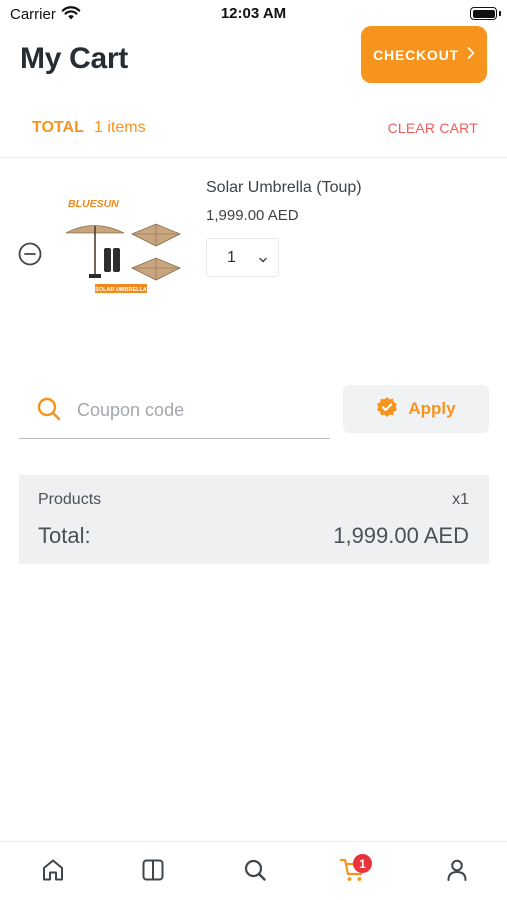 The height and width of the screenshot is (900, 507). I want to click on quantity-select: 1, so click(242, 257).